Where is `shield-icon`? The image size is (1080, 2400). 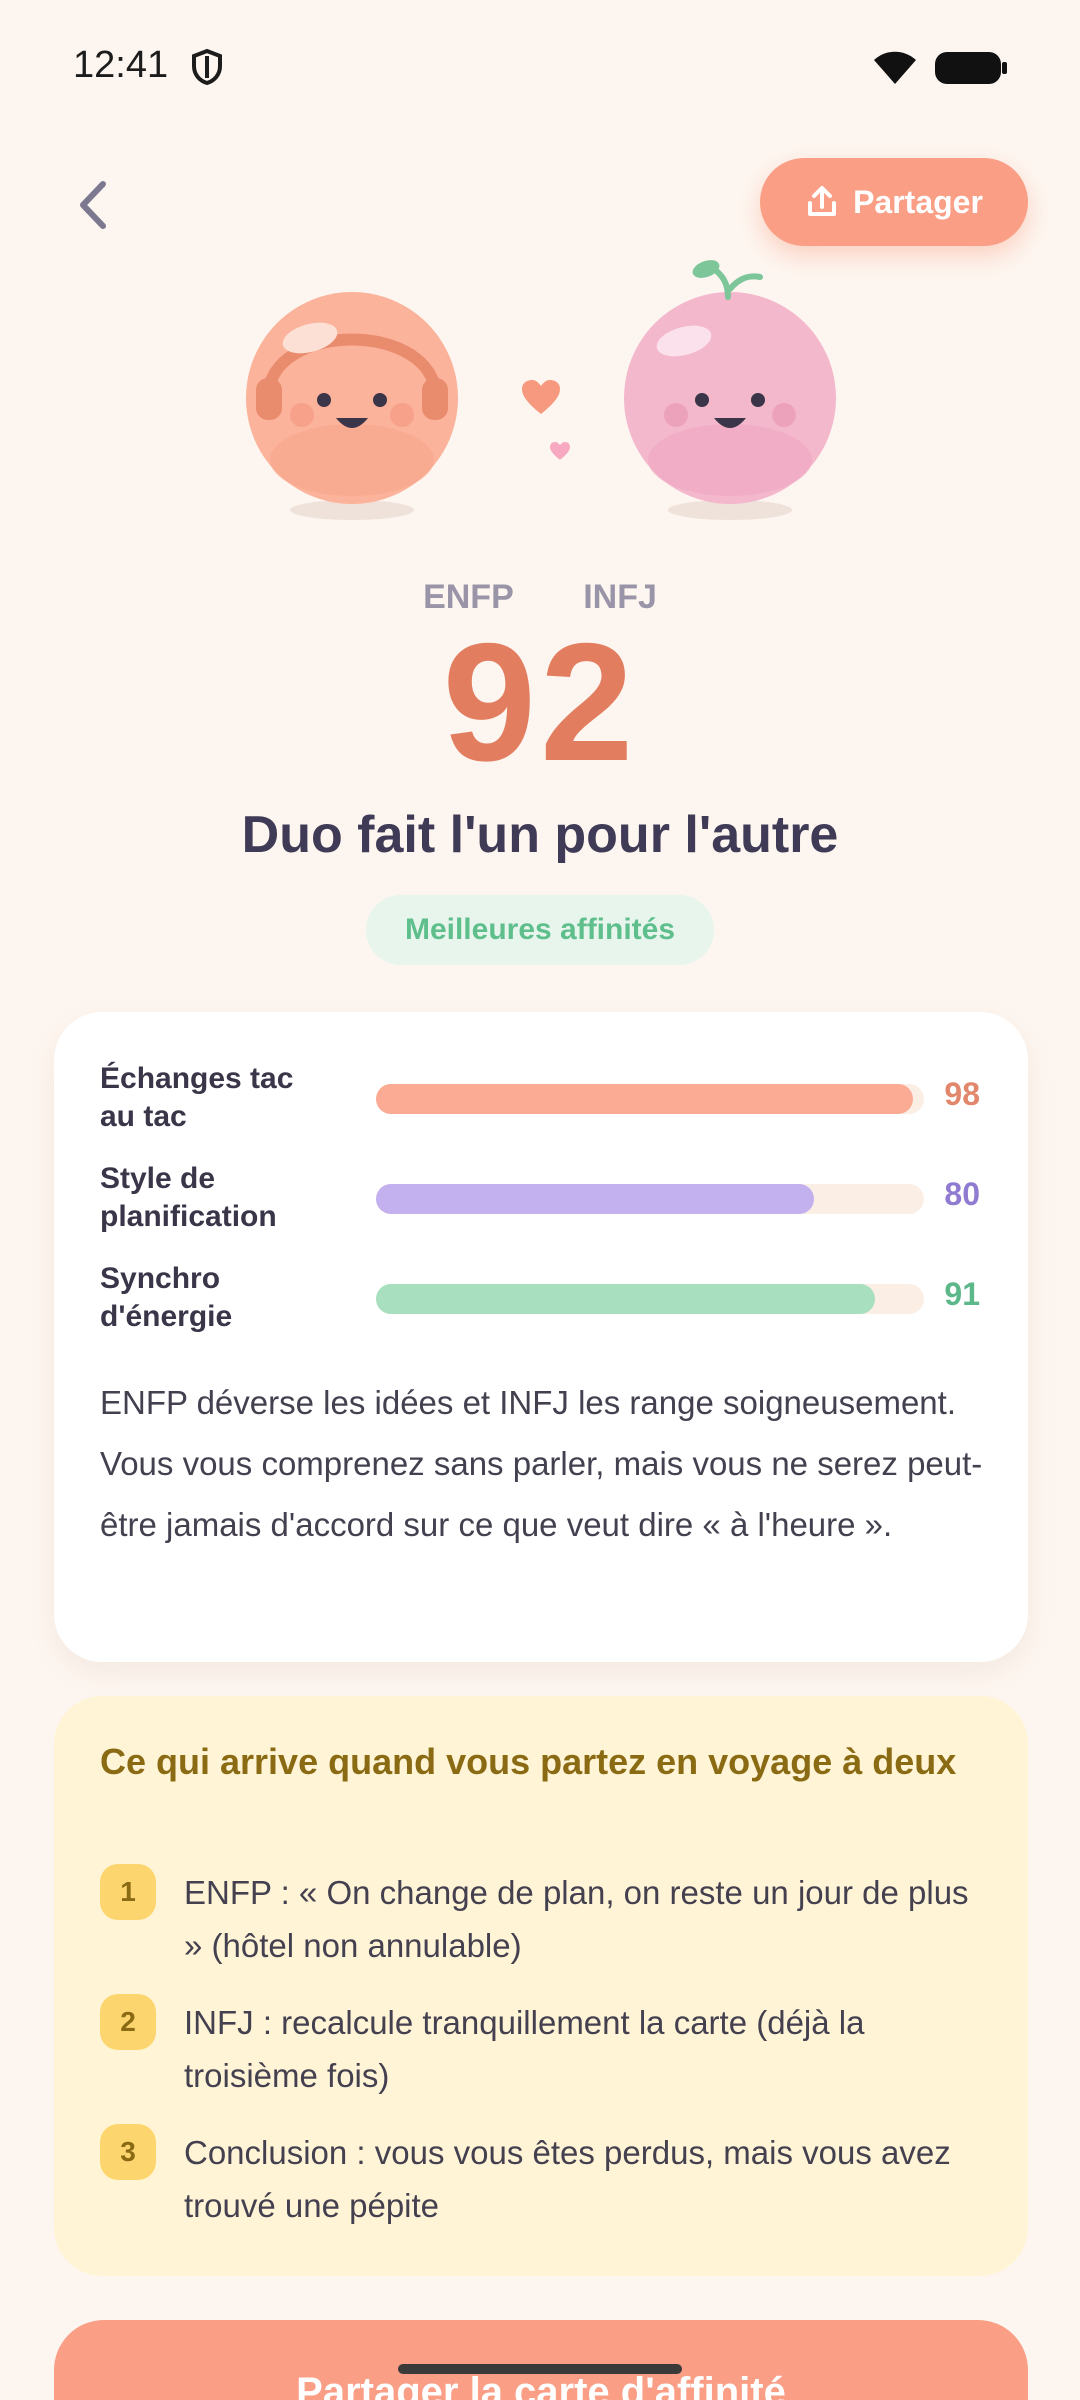
shield-icon is located at coordinates (207, 67).